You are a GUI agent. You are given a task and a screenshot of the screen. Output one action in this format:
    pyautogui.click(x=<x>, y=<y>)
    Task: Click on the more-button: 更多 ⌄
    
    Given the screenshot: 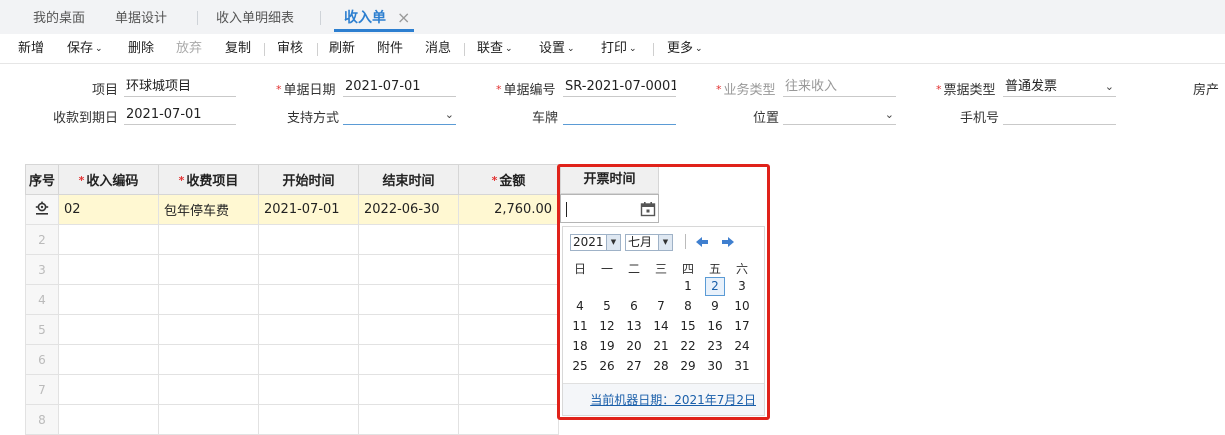 What is the action you would take?
    pyautogui.click(x=685, y=49)
    